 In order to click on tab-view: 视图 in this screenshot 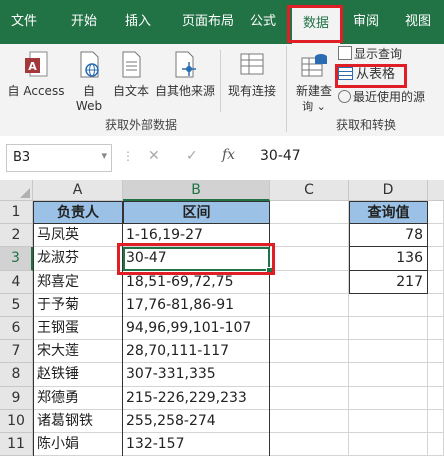, I will do `click(418, 22)`.